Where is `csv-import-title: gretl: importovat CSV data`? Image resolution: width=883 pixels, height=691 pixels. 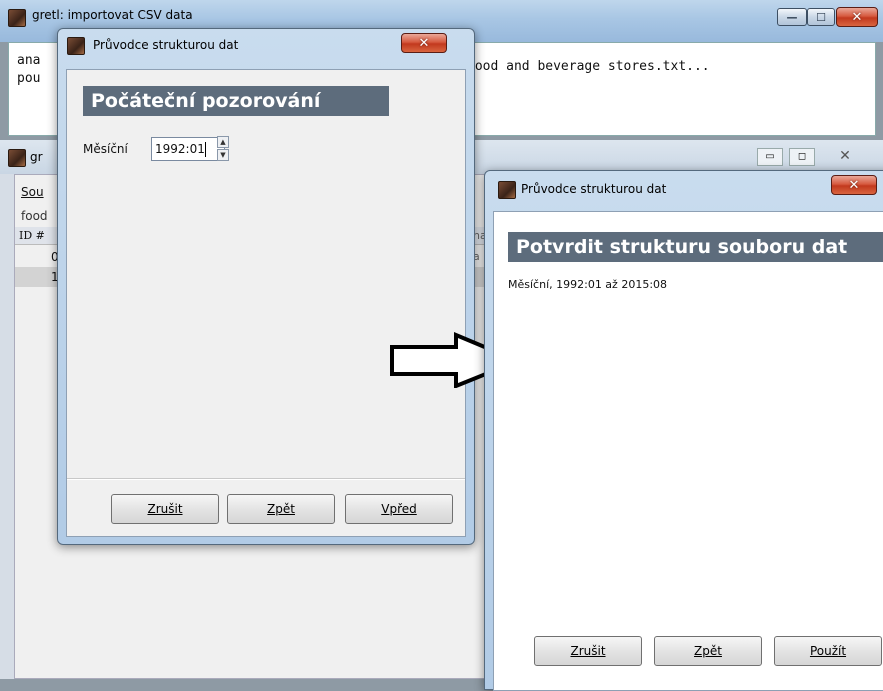 csv-import-title: gretl: importovat CSV data is located at coordinates (112, 15).